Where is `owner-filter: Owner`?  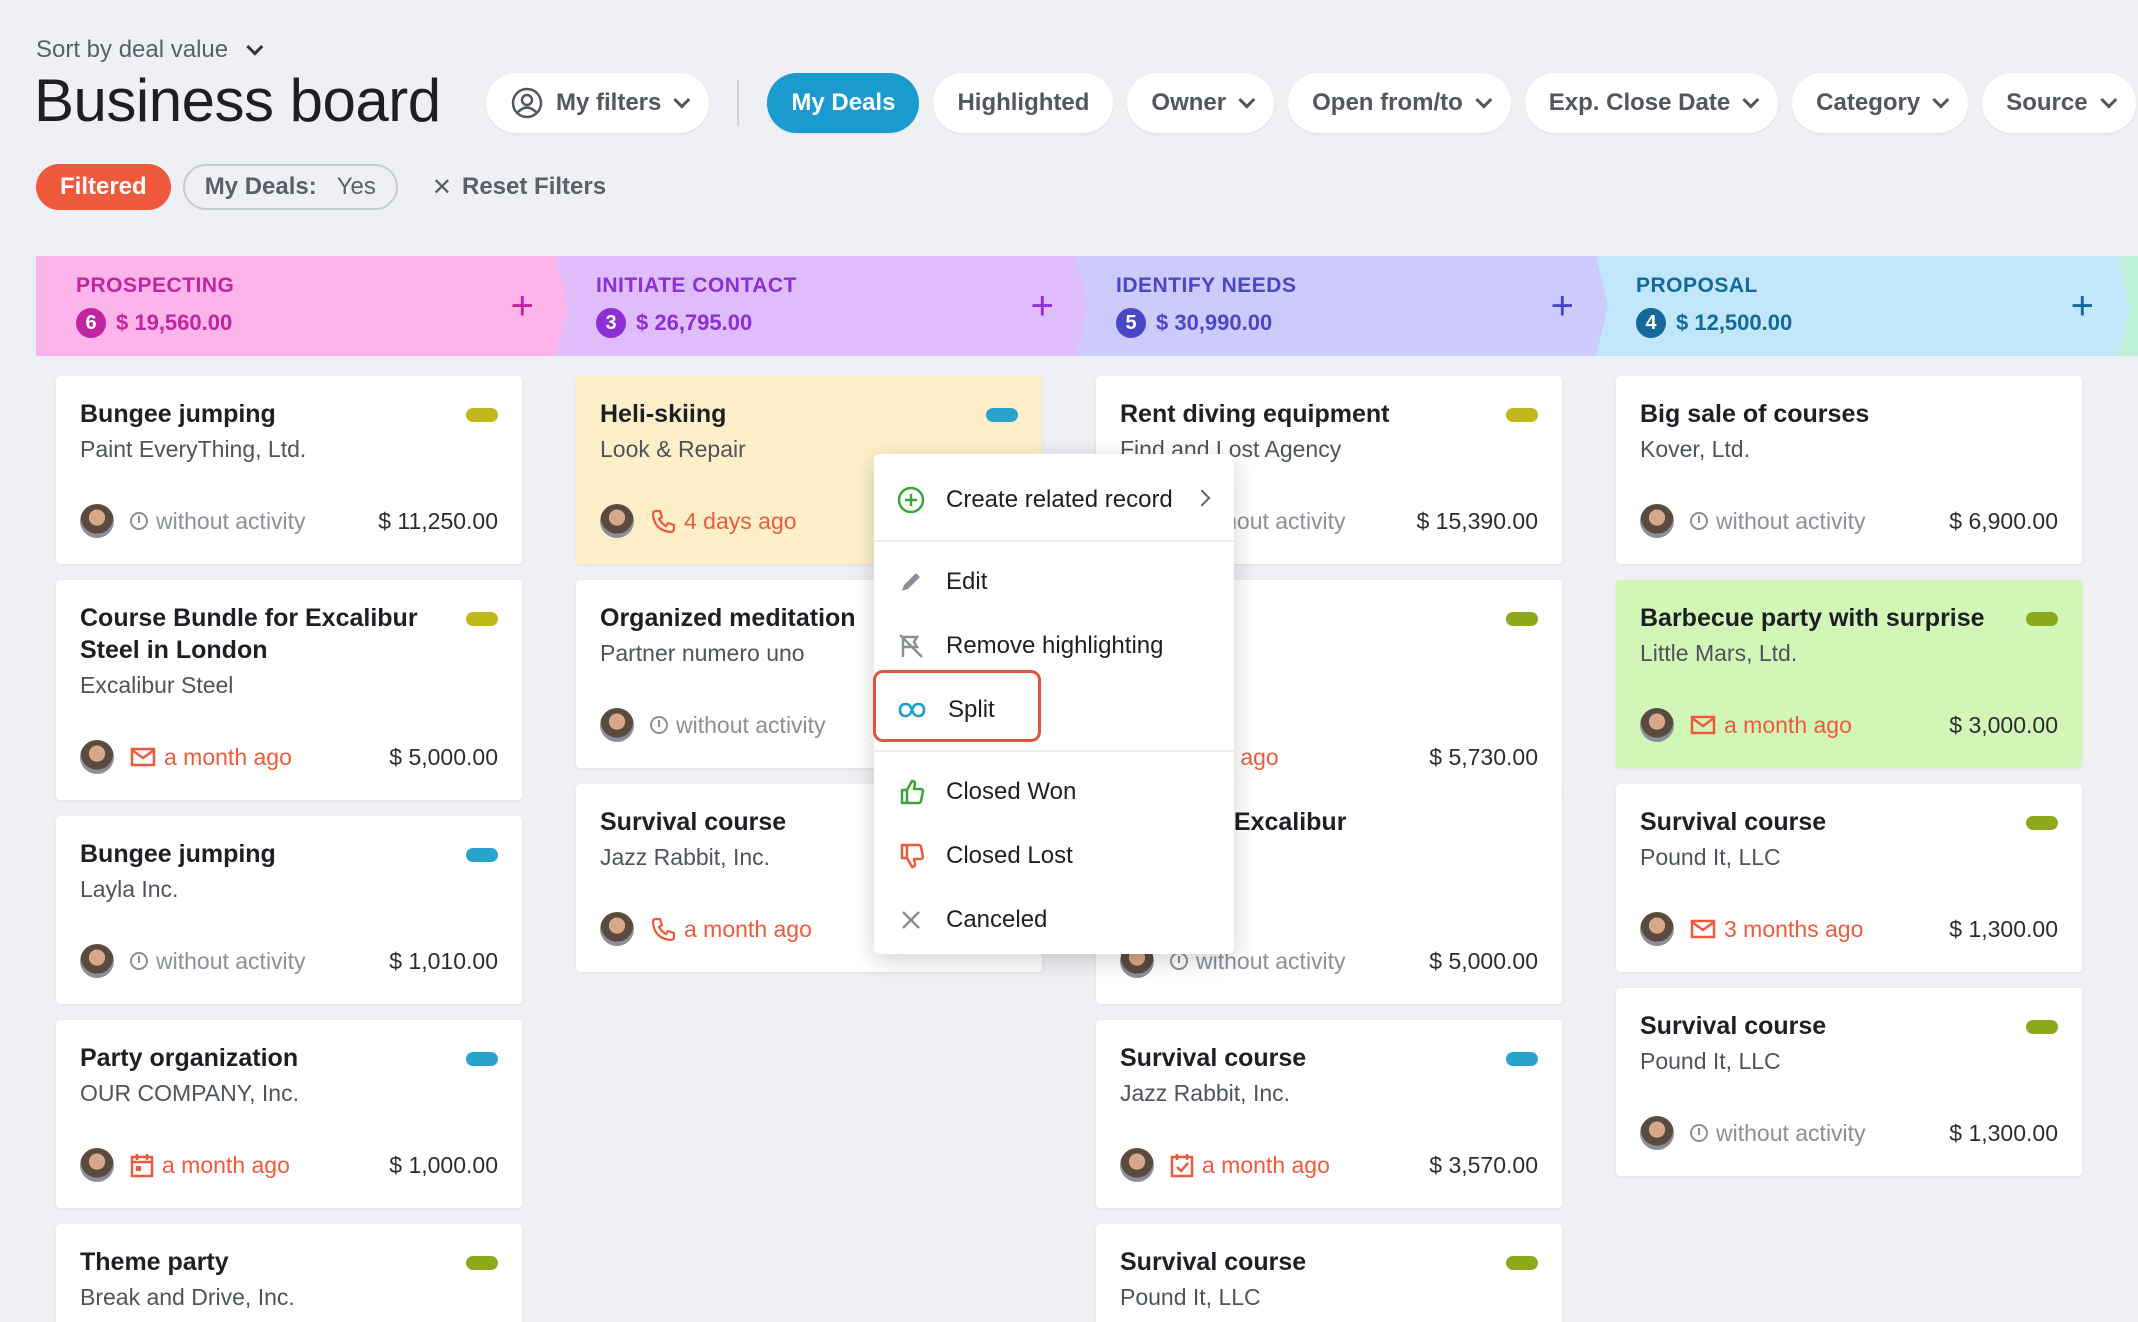 owner-filter: Owner is located at coordinates (1201, 103).